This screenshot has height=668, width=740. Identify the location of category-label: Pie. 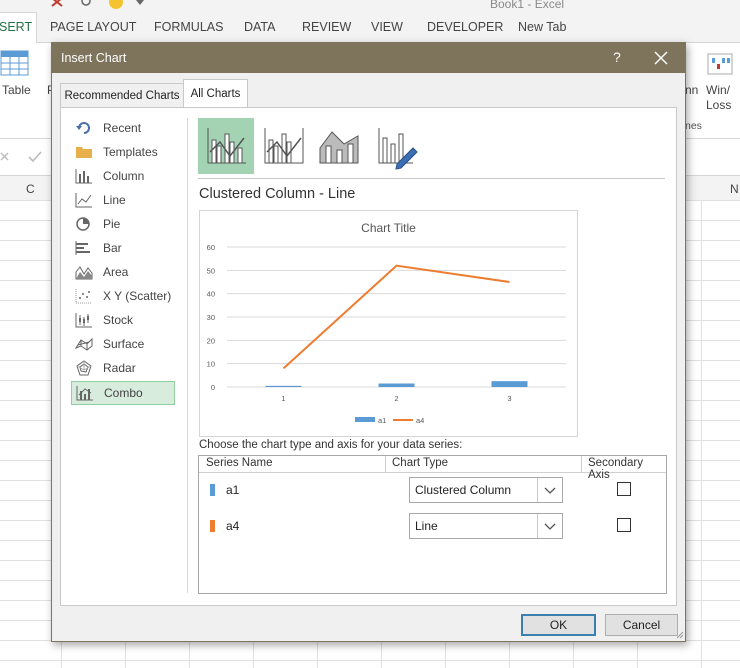
(112, 224).